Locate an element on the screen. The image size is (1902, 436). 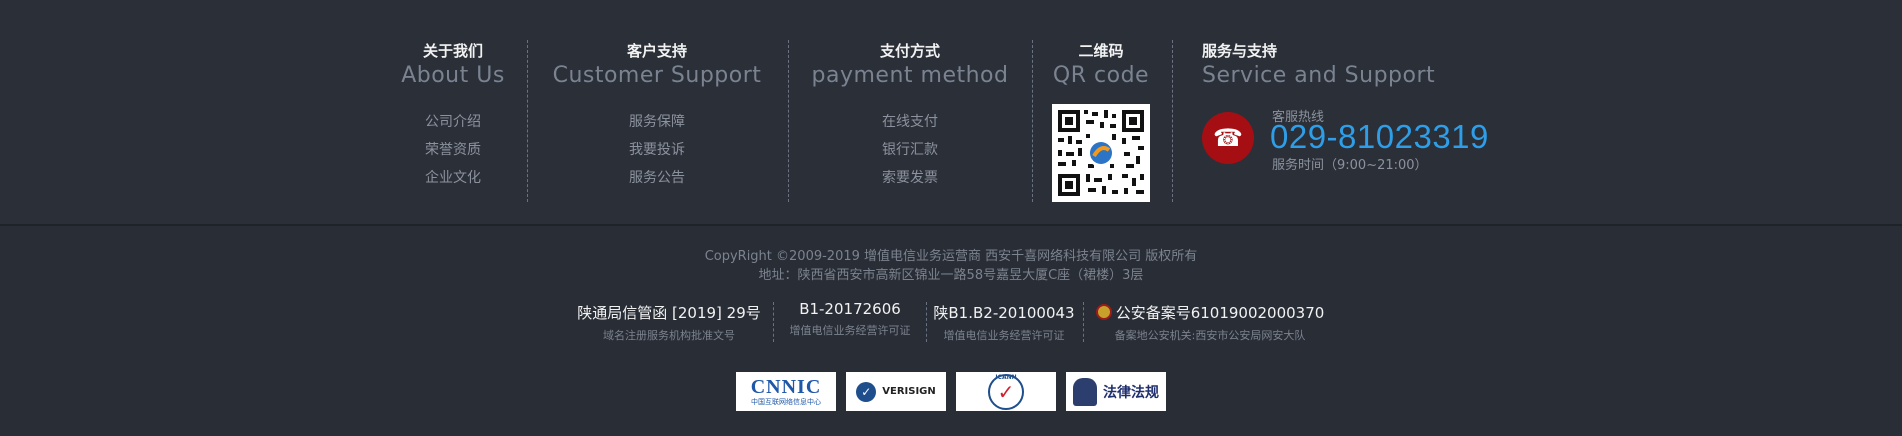
license-item: 陕B1.B2-20100043 增值电信业务经营许可证 is located at coordinates (1004, 322).